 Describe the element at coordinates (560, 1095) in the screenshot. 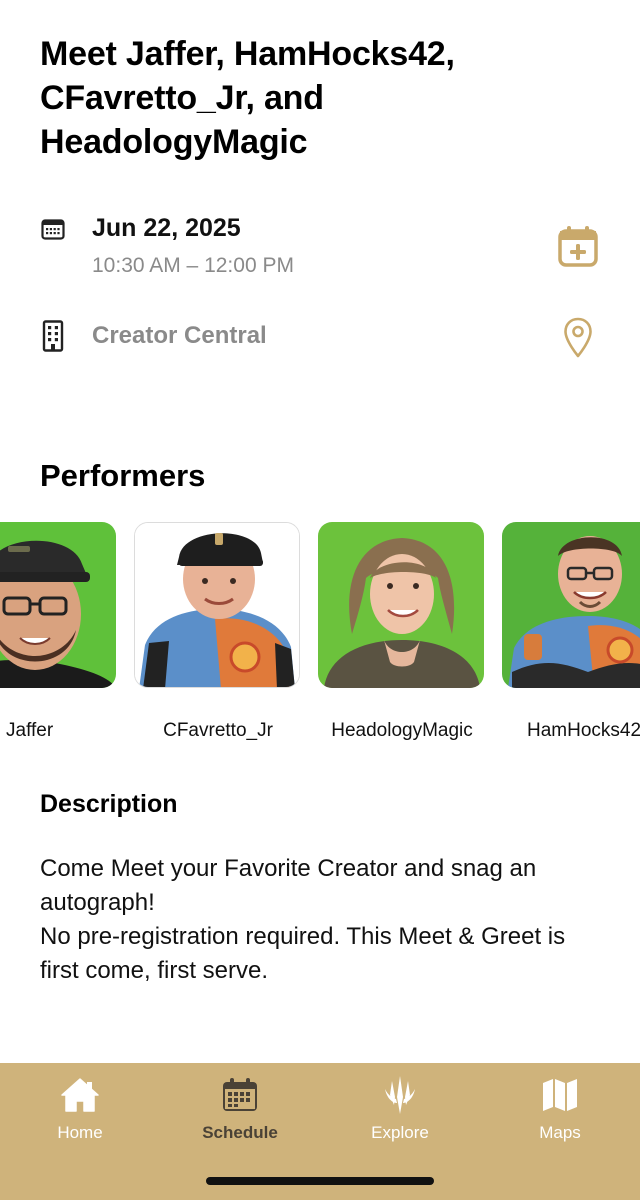

I see `map-icon` at that location.